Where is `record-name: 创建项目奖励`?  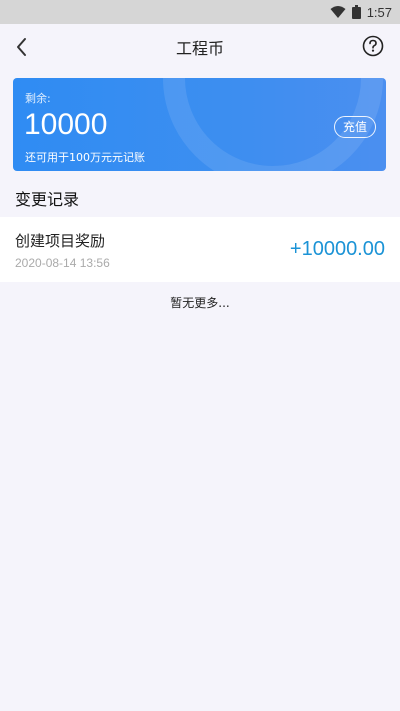
record-name: 创建项目奖励 is located at coordinates (60, 241).